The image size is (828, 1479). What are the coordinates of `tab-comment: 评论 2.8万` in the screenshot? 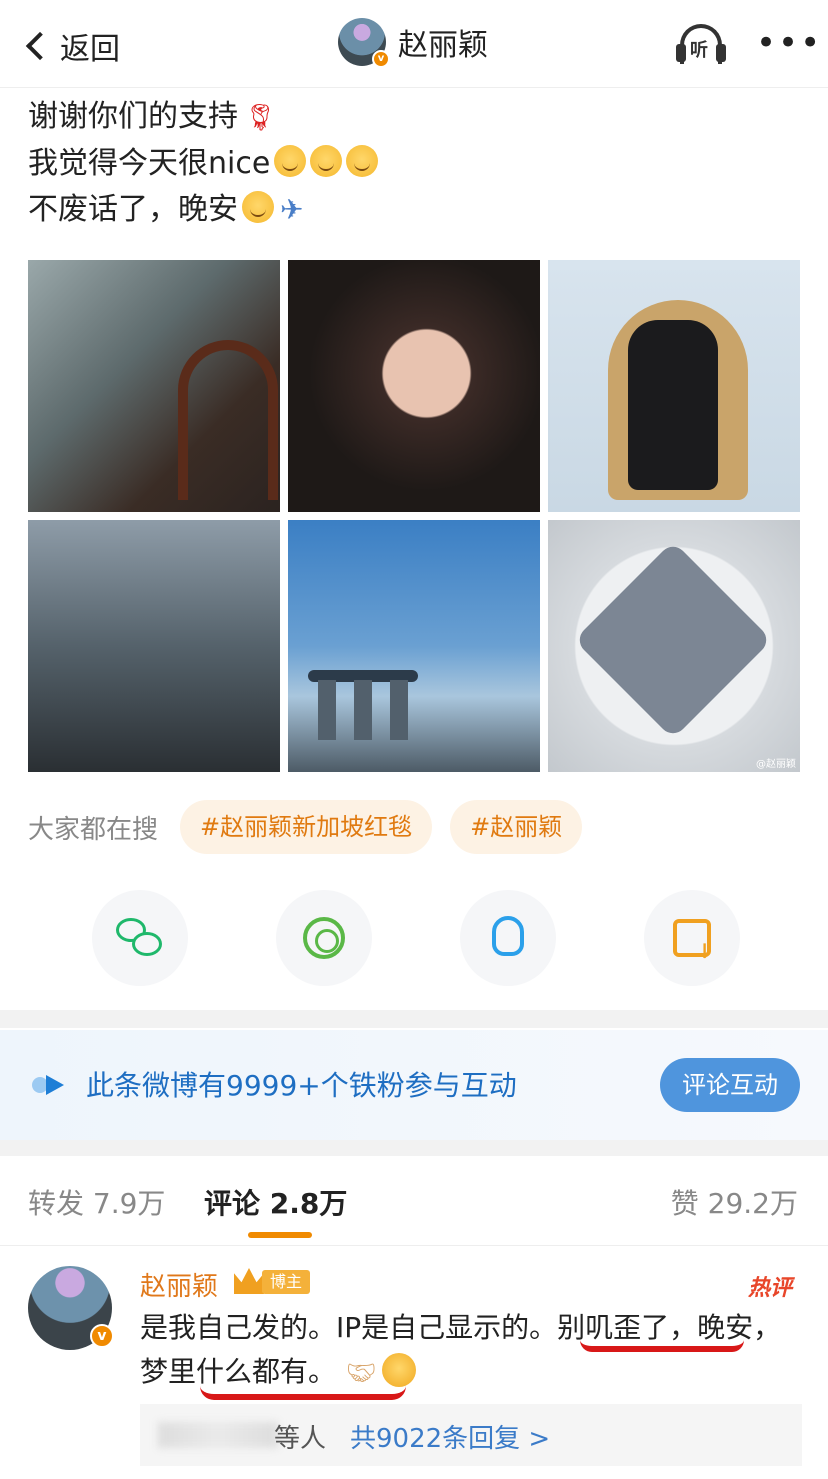 It's located at (275, 1202).